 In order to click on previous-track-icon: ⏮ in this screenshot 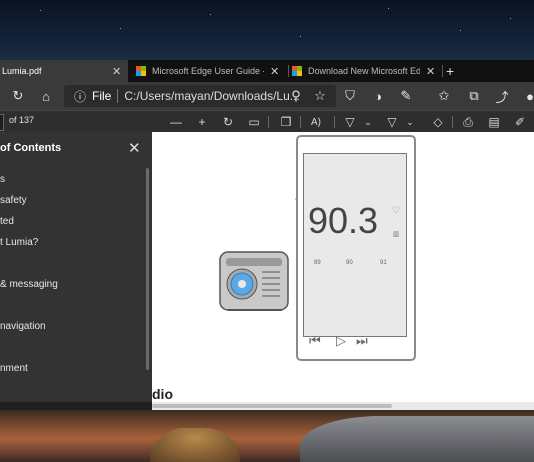, I will do `click(315, 340)`.